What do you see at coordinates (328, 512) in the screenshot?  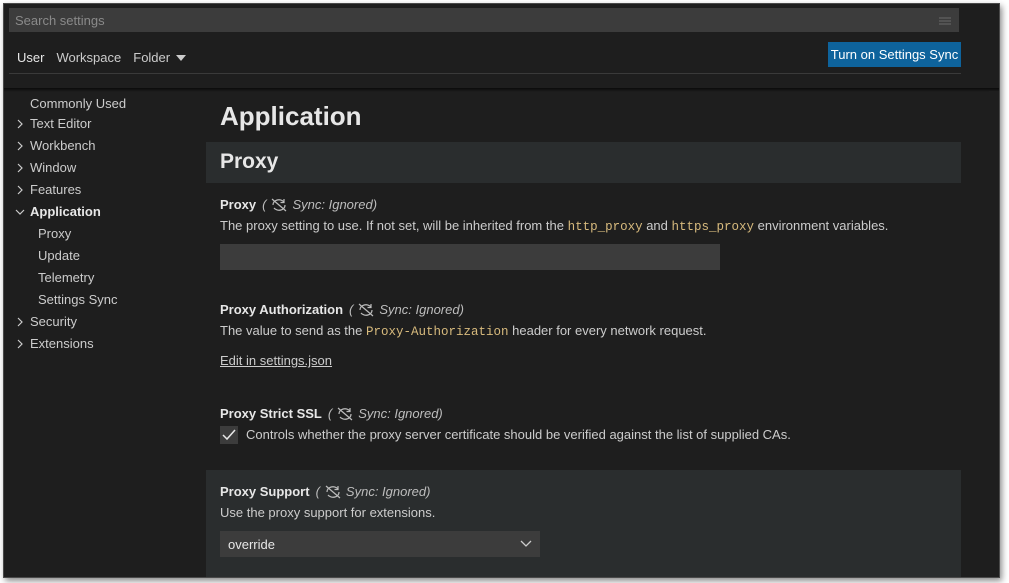 I see `setting-description: Use the proxy support for extensions.` at bounding box center [328, 512].